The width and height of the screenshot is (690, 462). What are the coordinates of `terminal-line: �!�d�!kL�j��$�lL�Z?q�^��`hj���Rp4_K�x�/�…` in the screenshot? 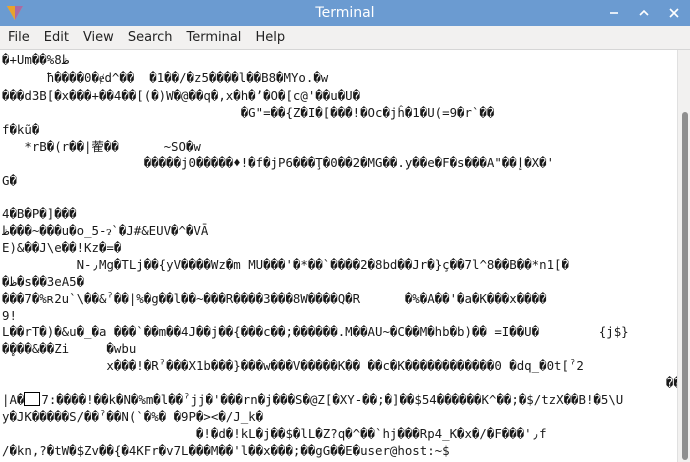 It's located at (274, 433).